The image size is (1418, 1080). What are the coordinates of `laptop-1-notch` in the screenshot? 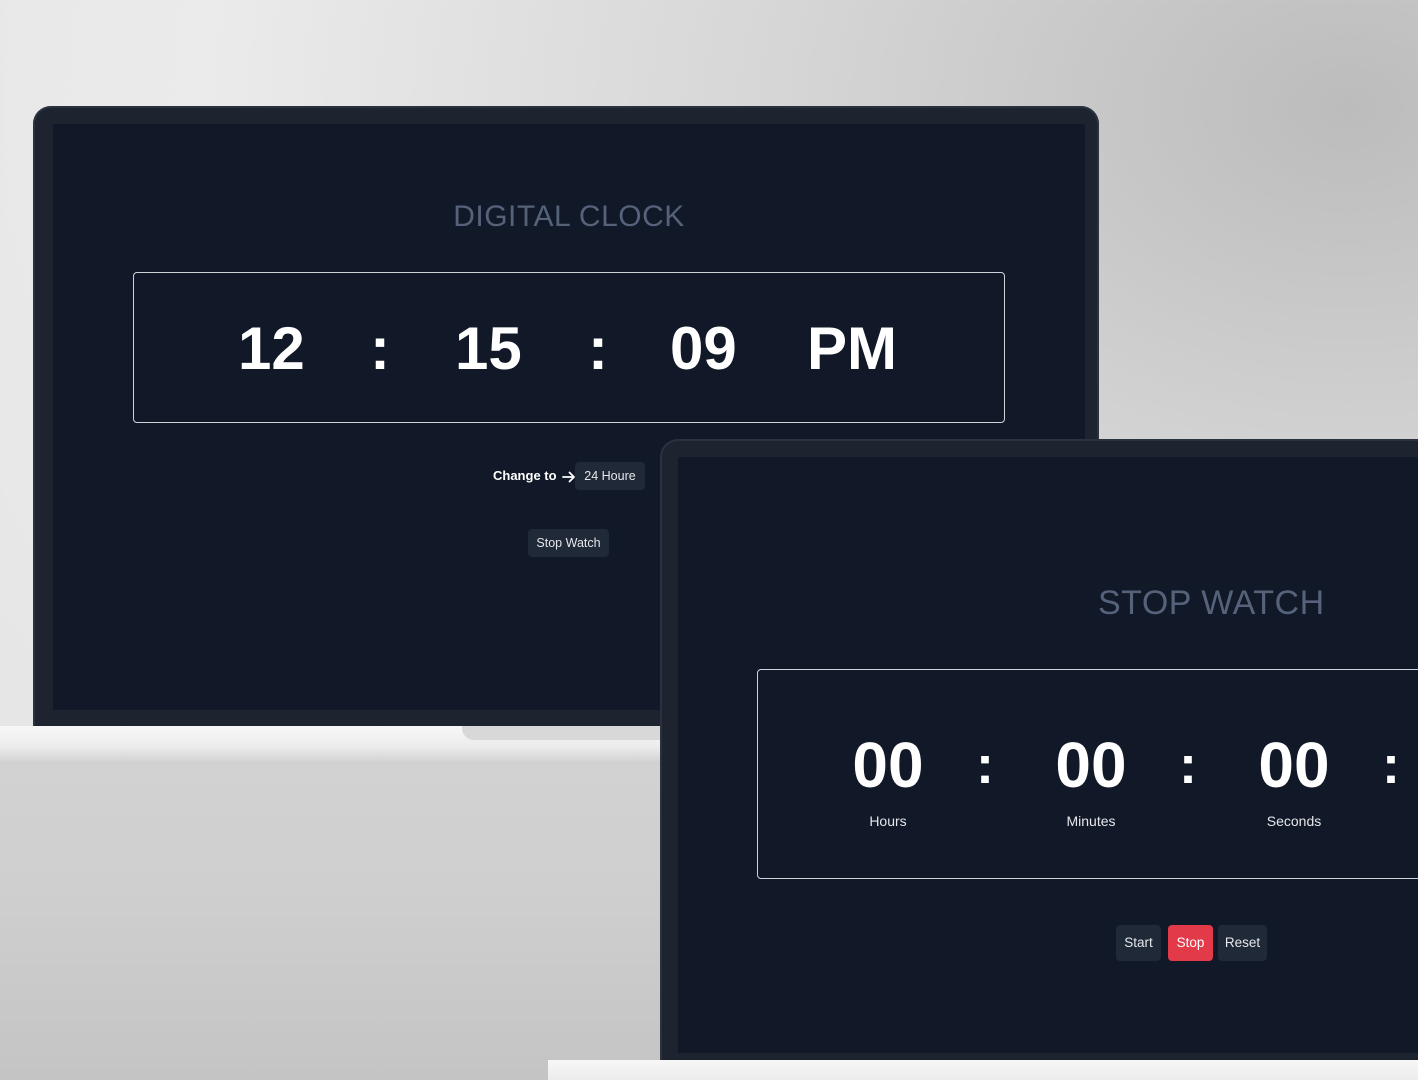 It's located at (567, 733).